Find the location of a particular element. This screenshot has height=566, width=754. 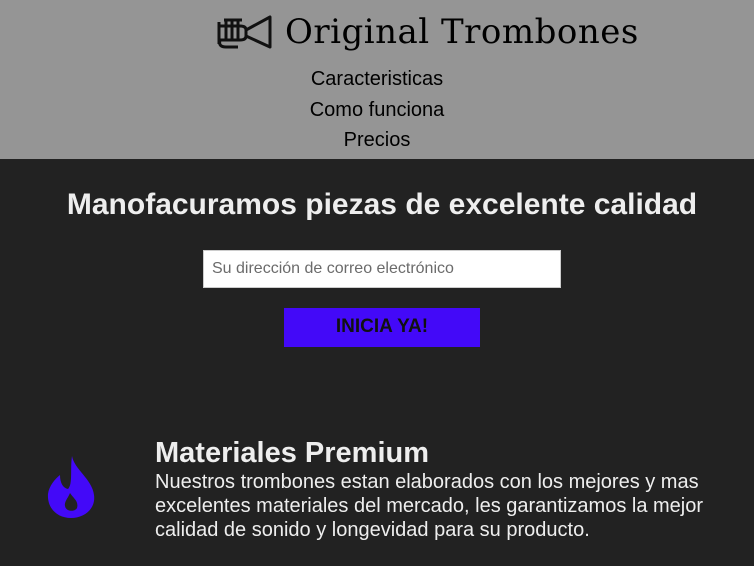

trumpet-icon is located at coordinates (245, 32).